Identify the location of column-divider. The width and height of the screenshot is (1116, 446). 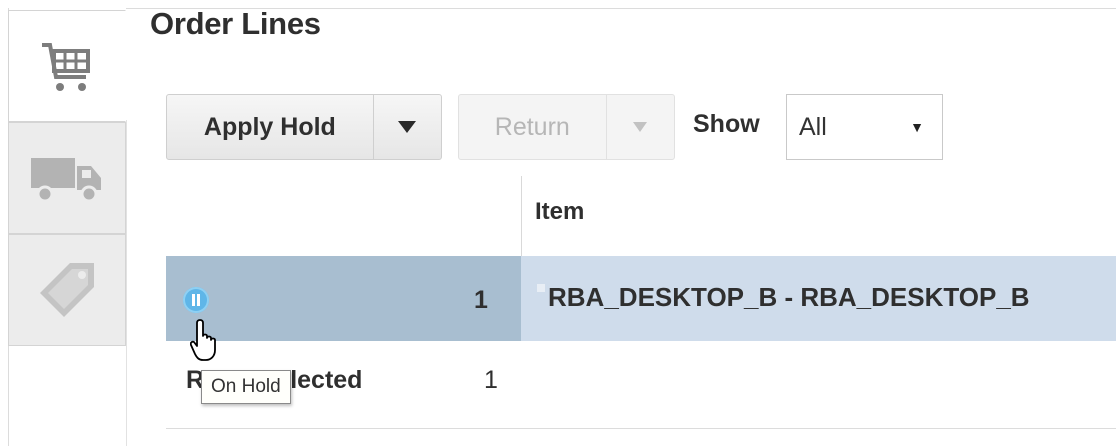
(521, 216).